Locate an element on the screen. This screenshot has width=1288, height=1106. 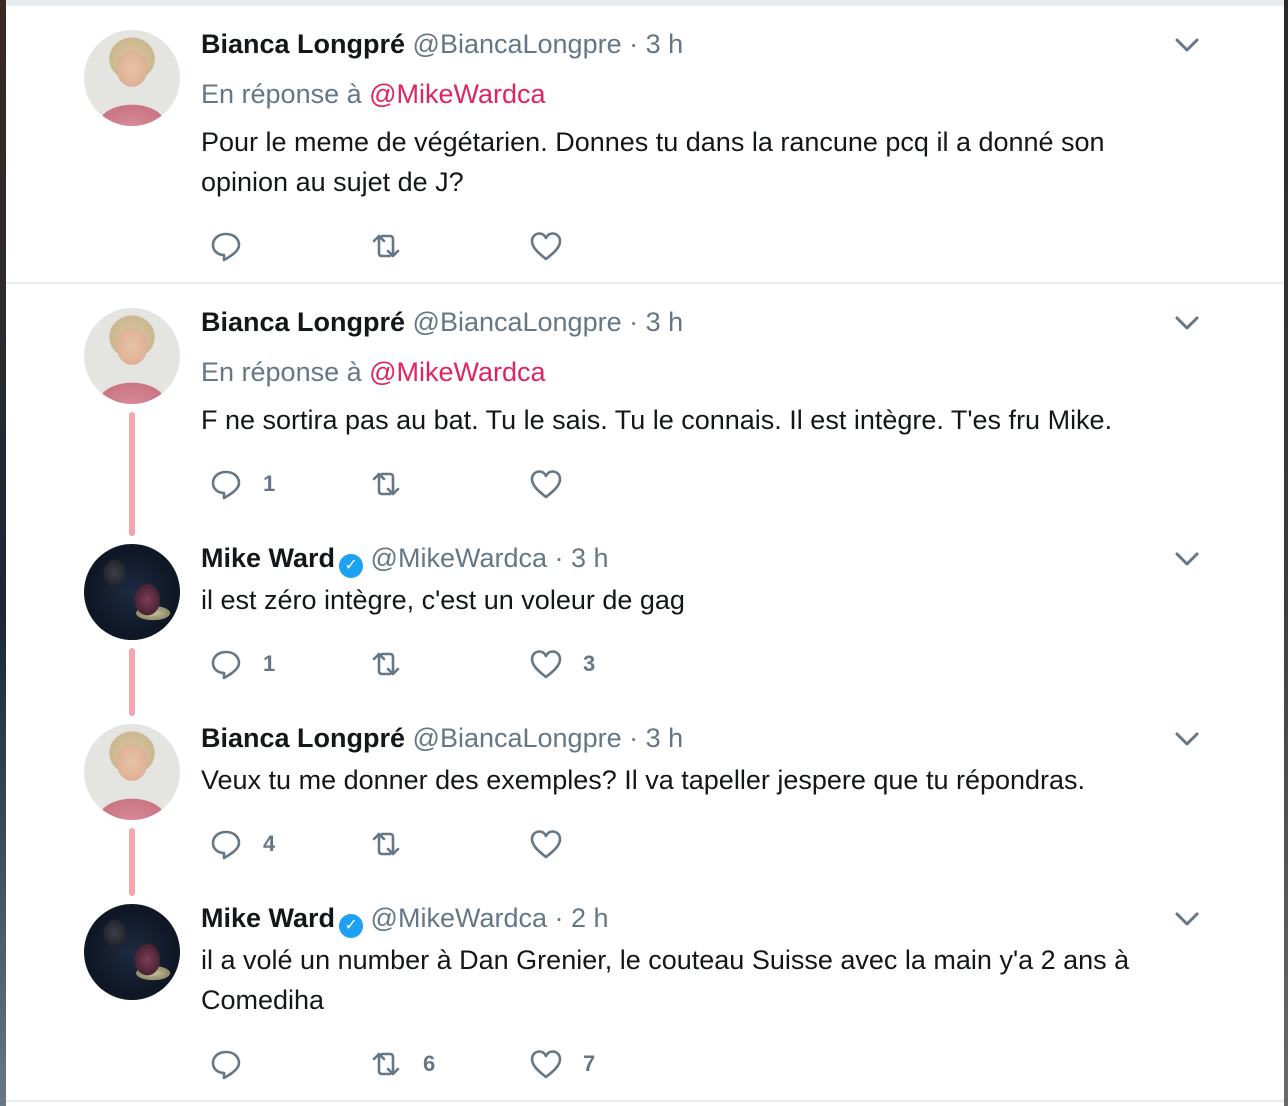
like-button: 7 is located at coordinates (562, 1064).